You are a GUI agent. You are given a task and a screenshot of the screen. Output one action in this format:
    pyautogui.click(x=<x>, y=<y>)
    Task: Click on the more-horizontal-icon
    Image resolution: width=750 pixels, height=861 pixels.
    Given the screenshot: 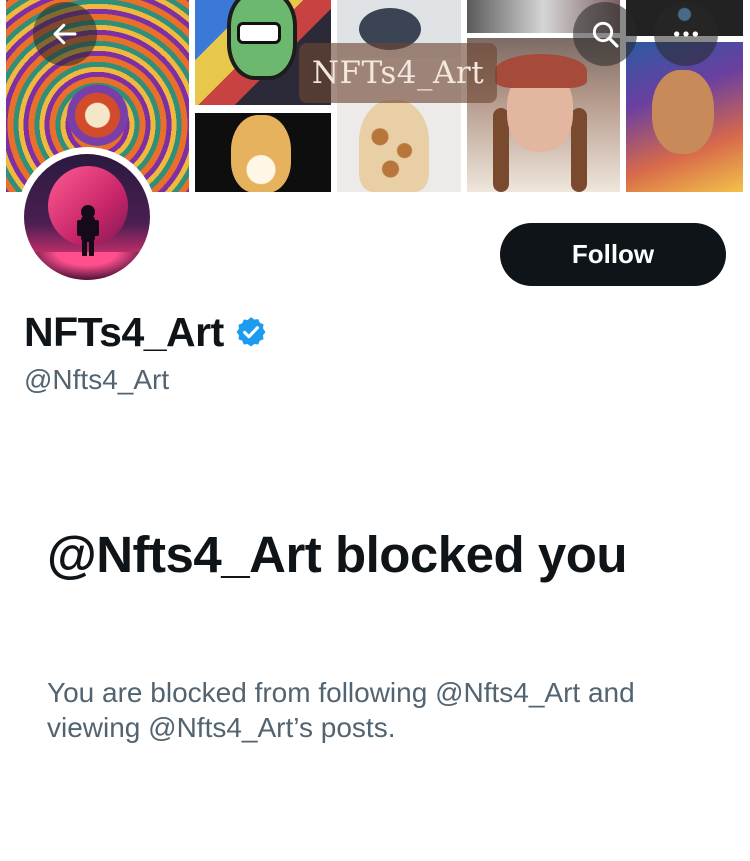 What is the action you would take?
    pyautogui.click(x=686, y=34)
    